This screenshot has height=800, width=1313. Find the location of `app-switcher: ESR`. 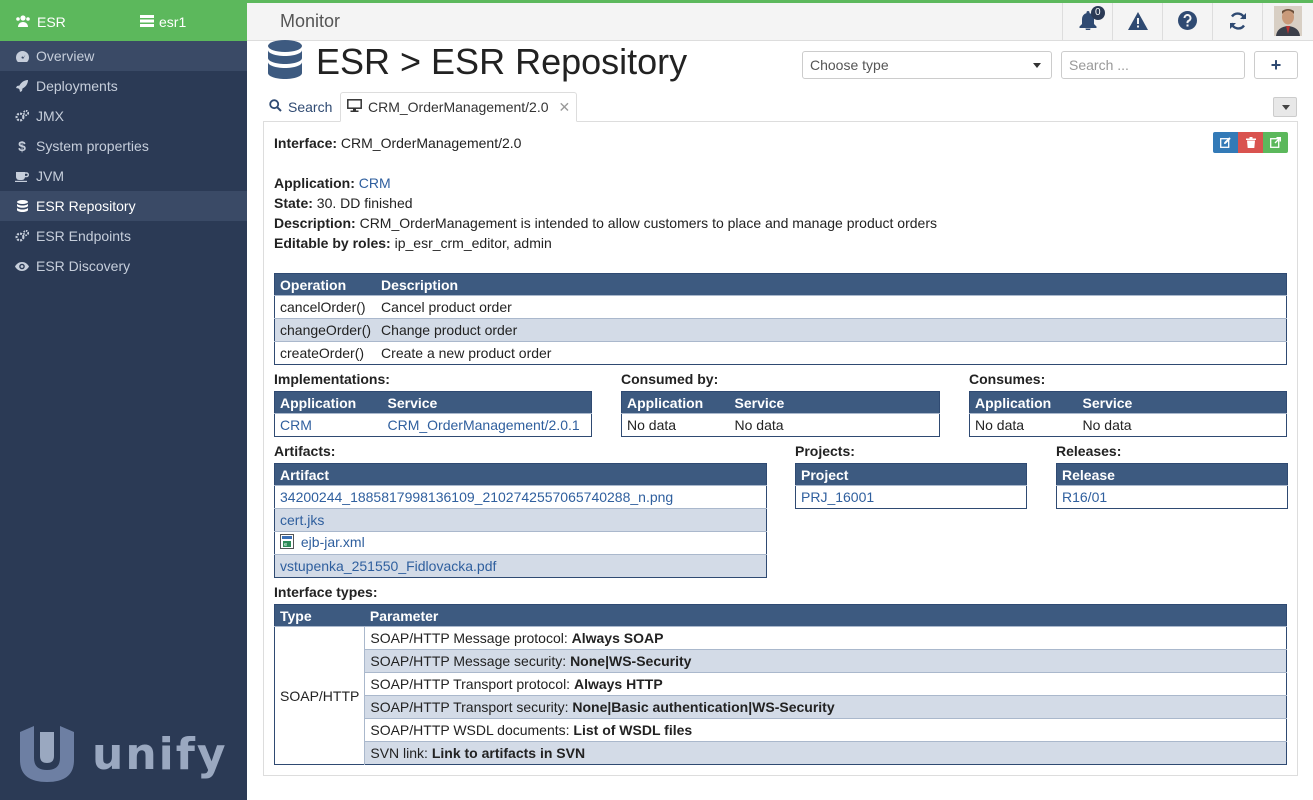

app-switcher: ESR is located at coordinates (70, 22).